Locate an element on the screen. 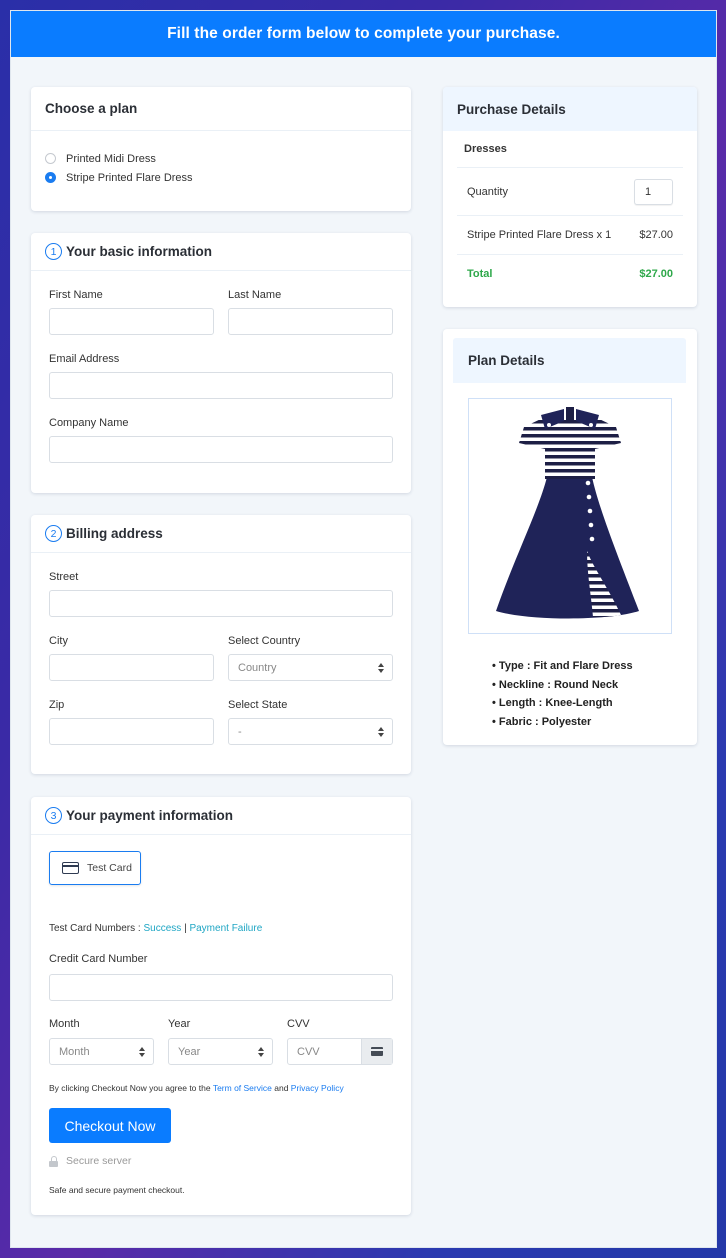 Image resolution: width=726 pixels, height=1258 pixels. total-label: Total is located at coordinates (480, 274).